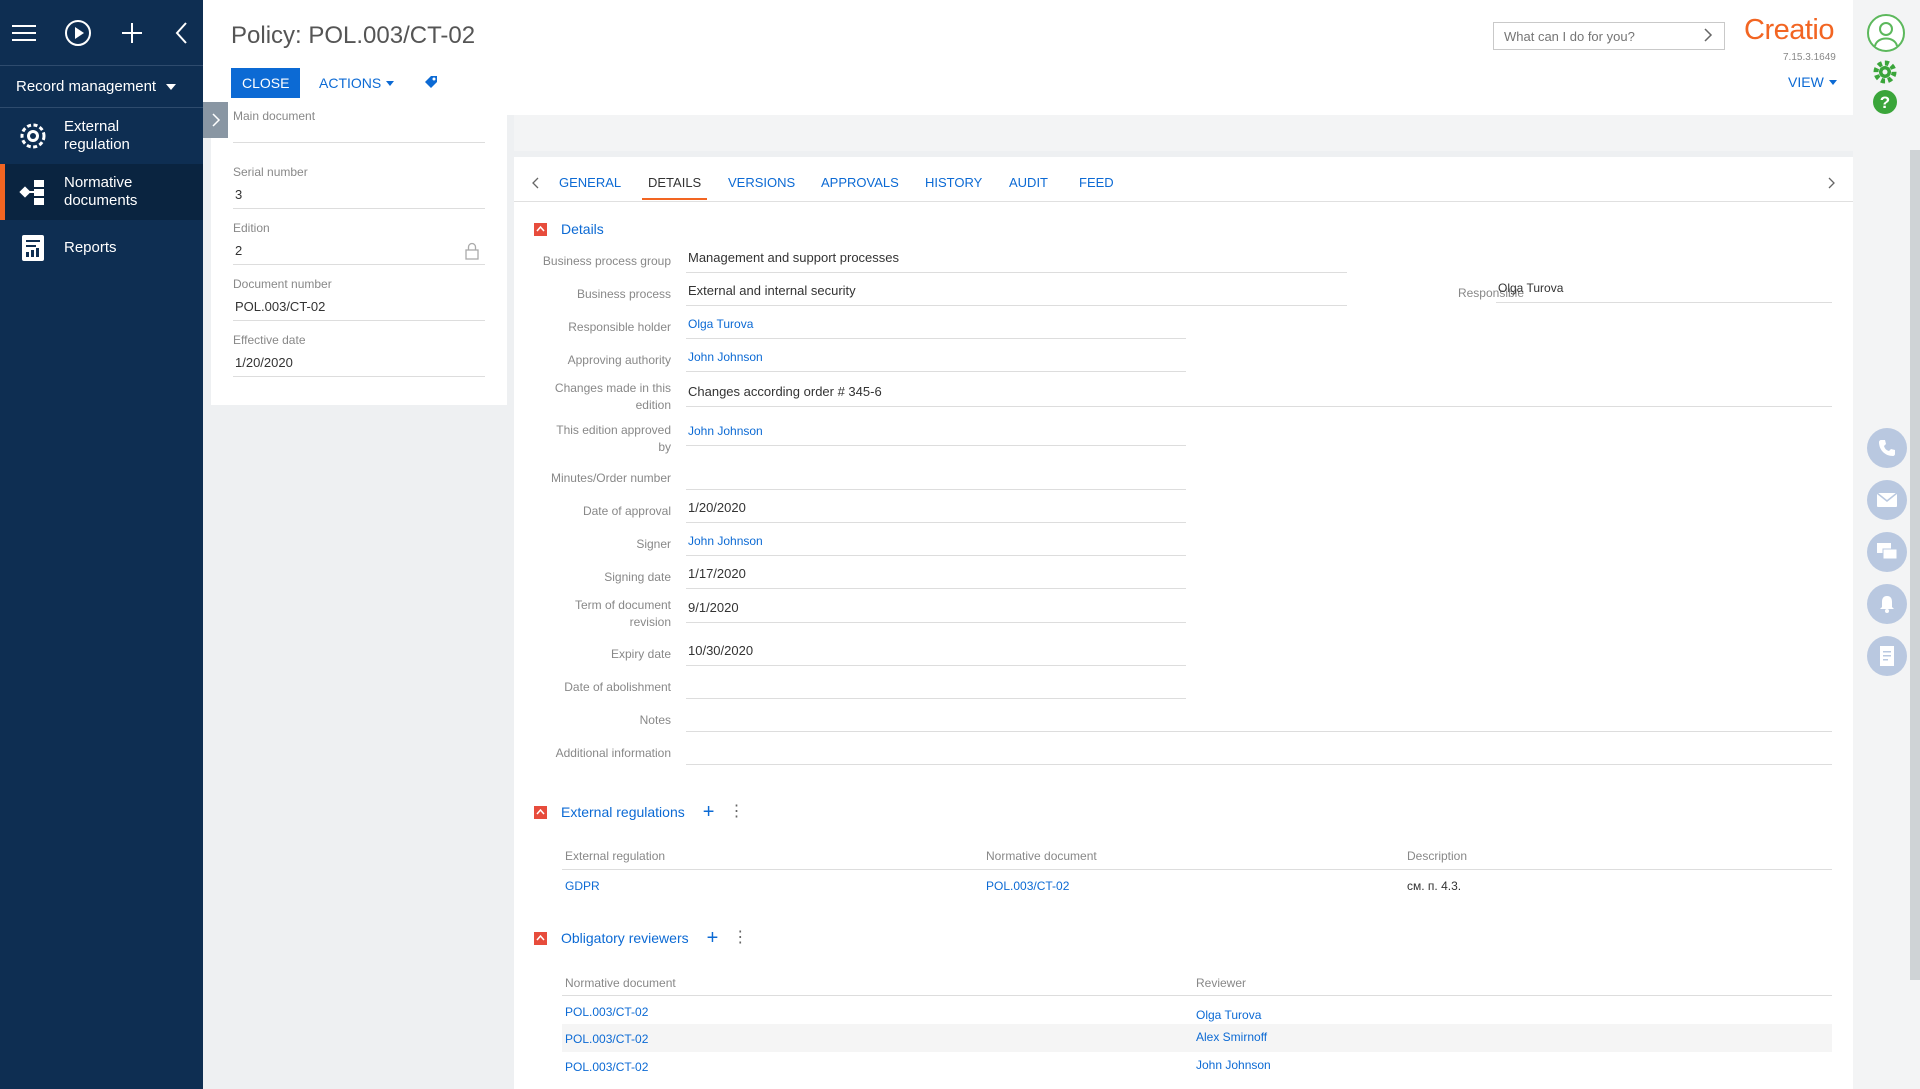  Describe the element at coordinates (936, 433) in the screenshot. I see `approved-by-field: John Johnson` at that location.